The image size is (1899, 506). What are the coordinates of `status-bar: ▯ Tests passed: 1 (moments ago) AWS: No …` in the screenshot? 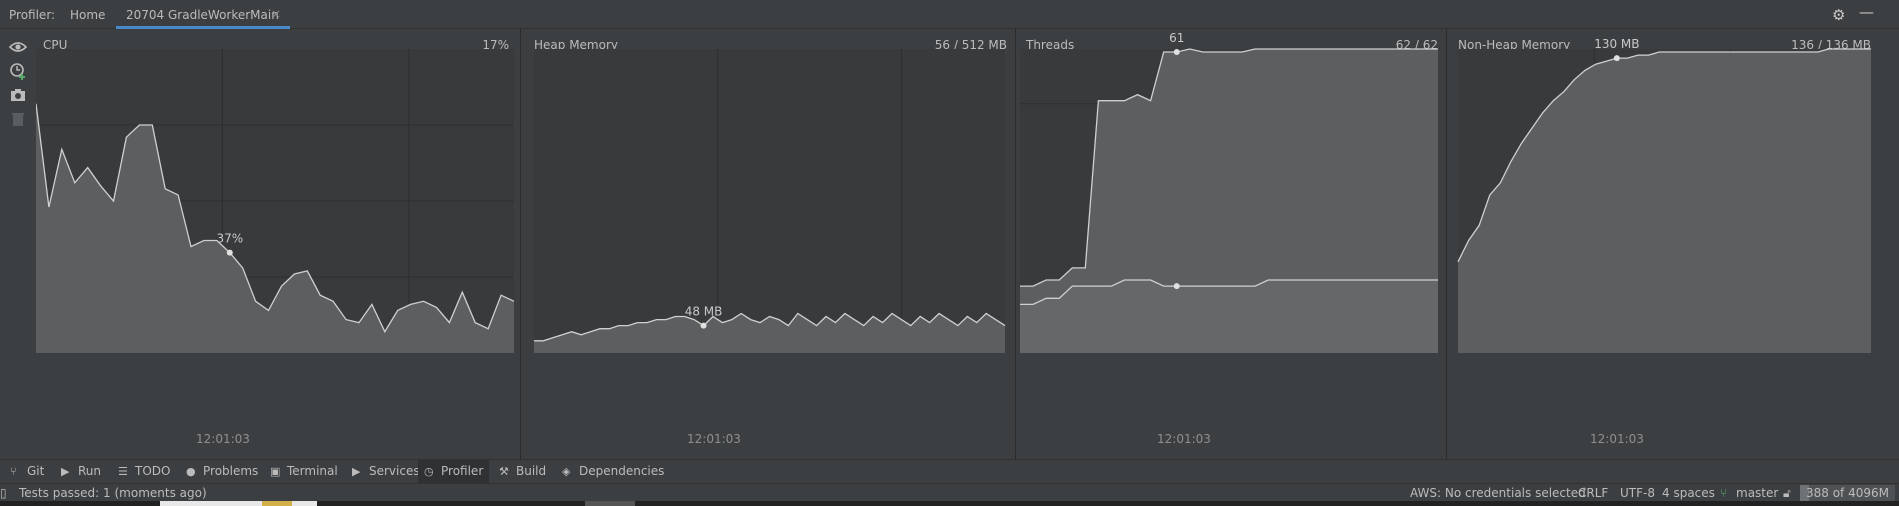 It's located at (949, 492).